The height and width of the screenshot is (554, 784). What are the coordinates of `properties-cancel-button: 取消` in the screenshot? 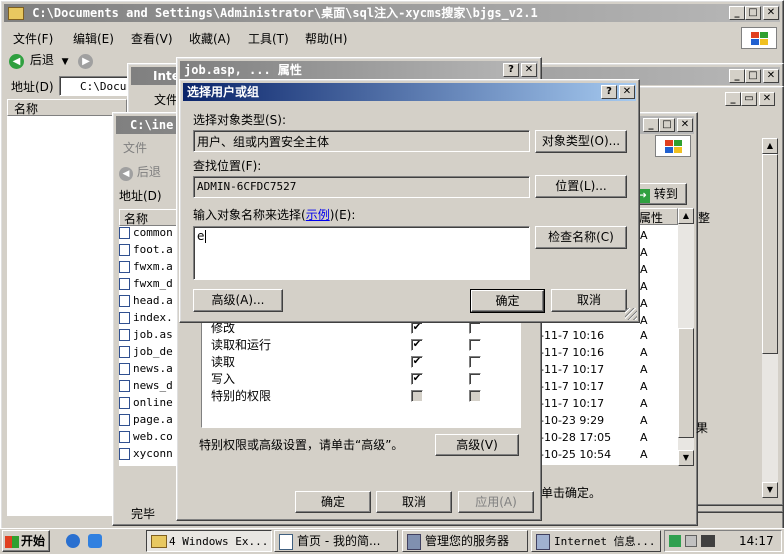 It's located at (414, 502).